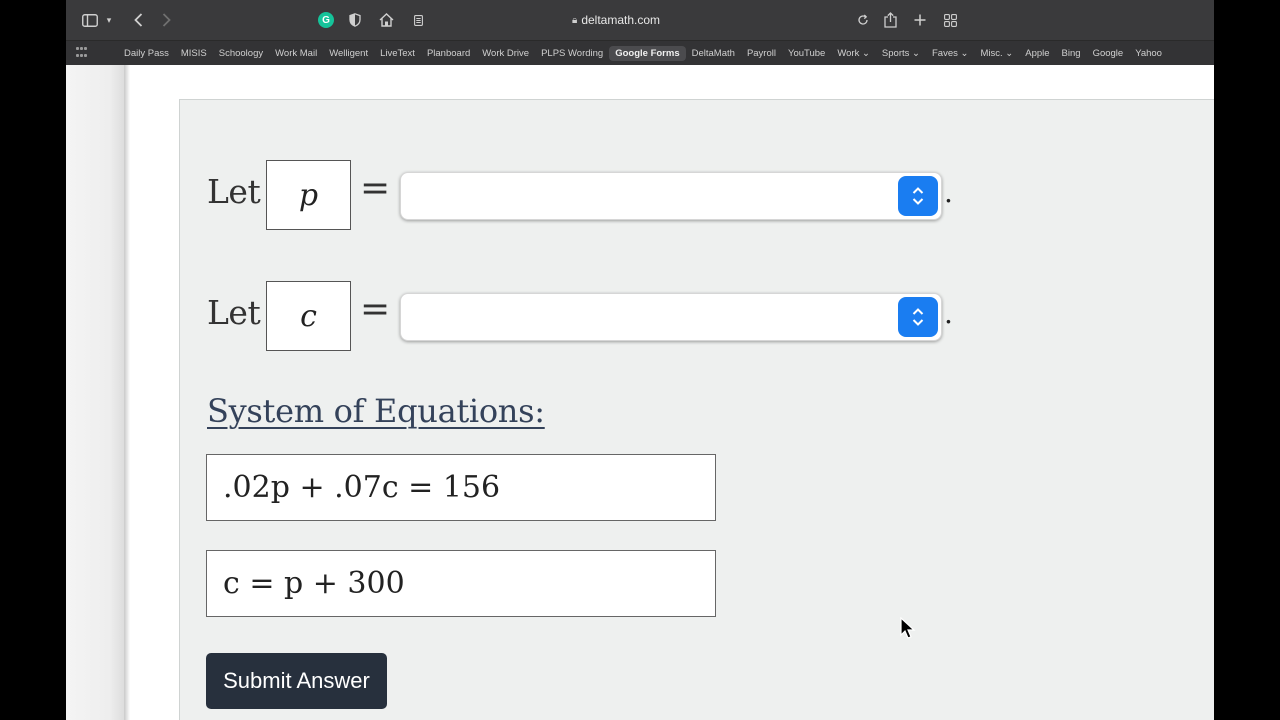  What do you see at coordinates (90, 20) in the screenshot?
I see `sidebar-toggle-icon` at bounding box center [90, 20].